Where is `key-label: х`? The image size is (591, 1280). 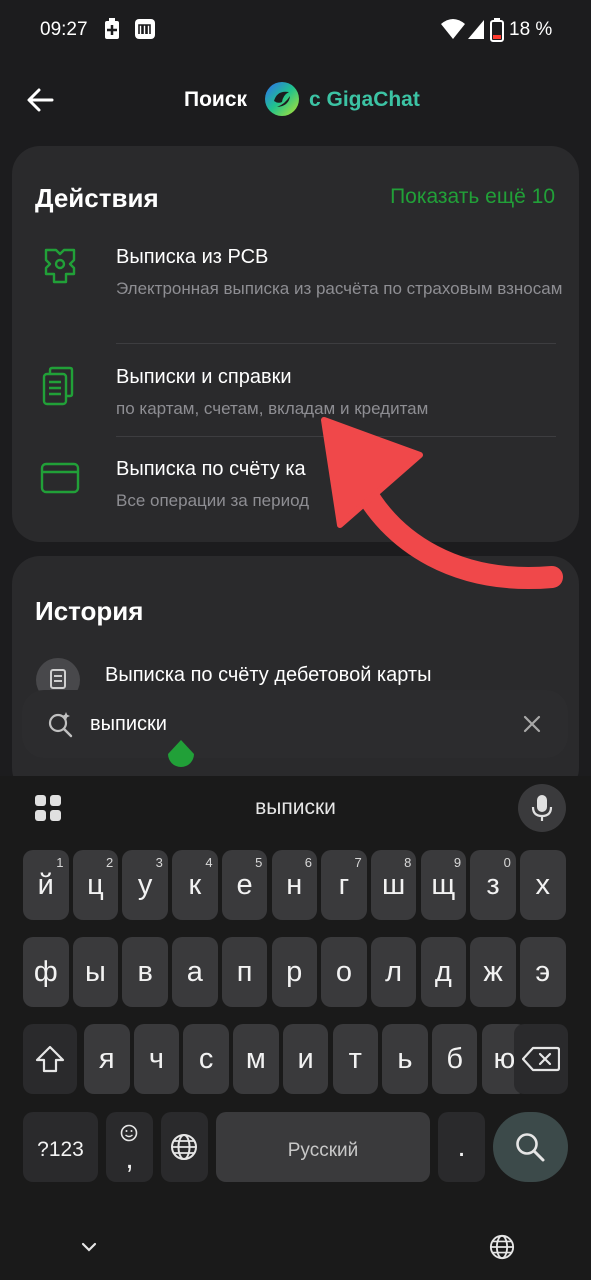 key-label: х is located at coordinates (543, 885).